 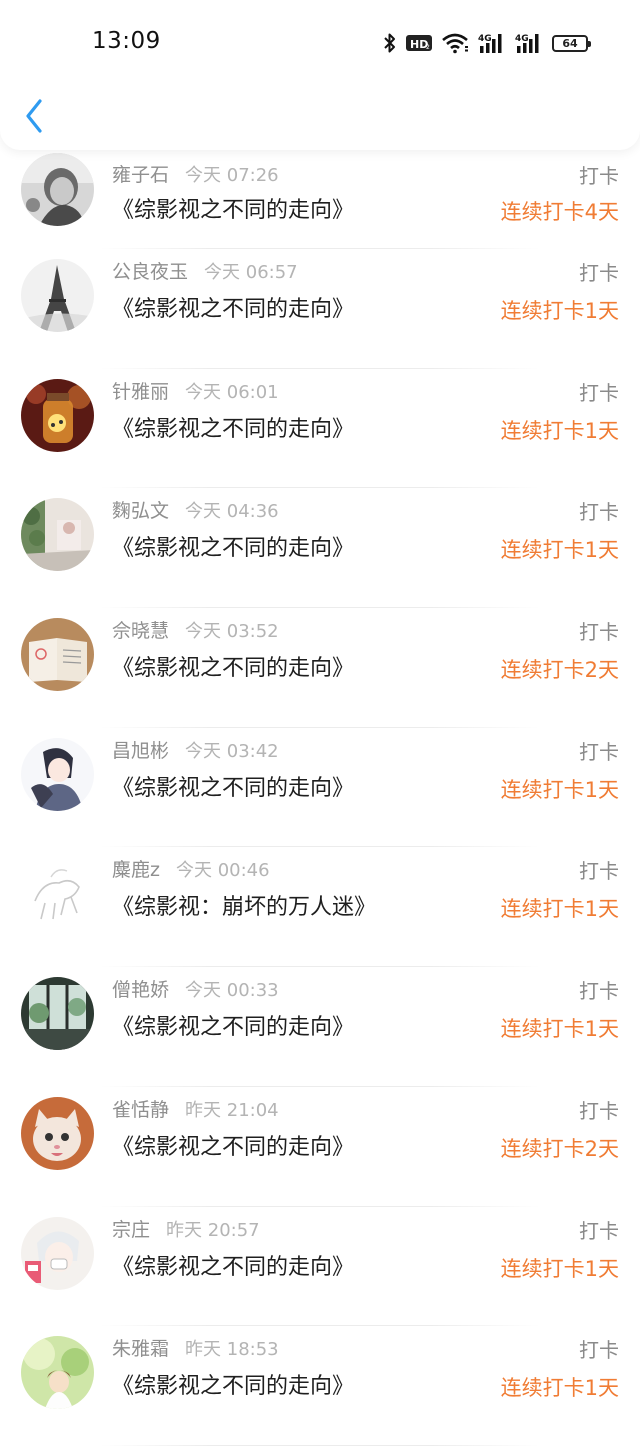 What do you see at coordinates (213, 1230) in the screenshot?
I see `checkin-time: 昨天 20:57` at bounding box center [213, 1230].